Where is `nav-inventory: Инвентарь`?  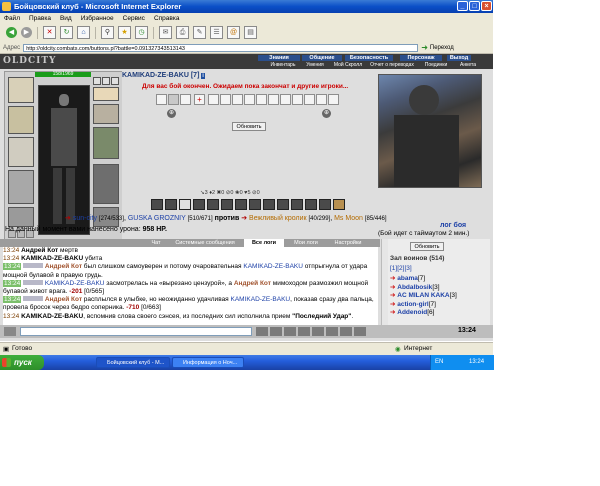 nav-inventory: Инвентарь is located at coordinates (283, 65).